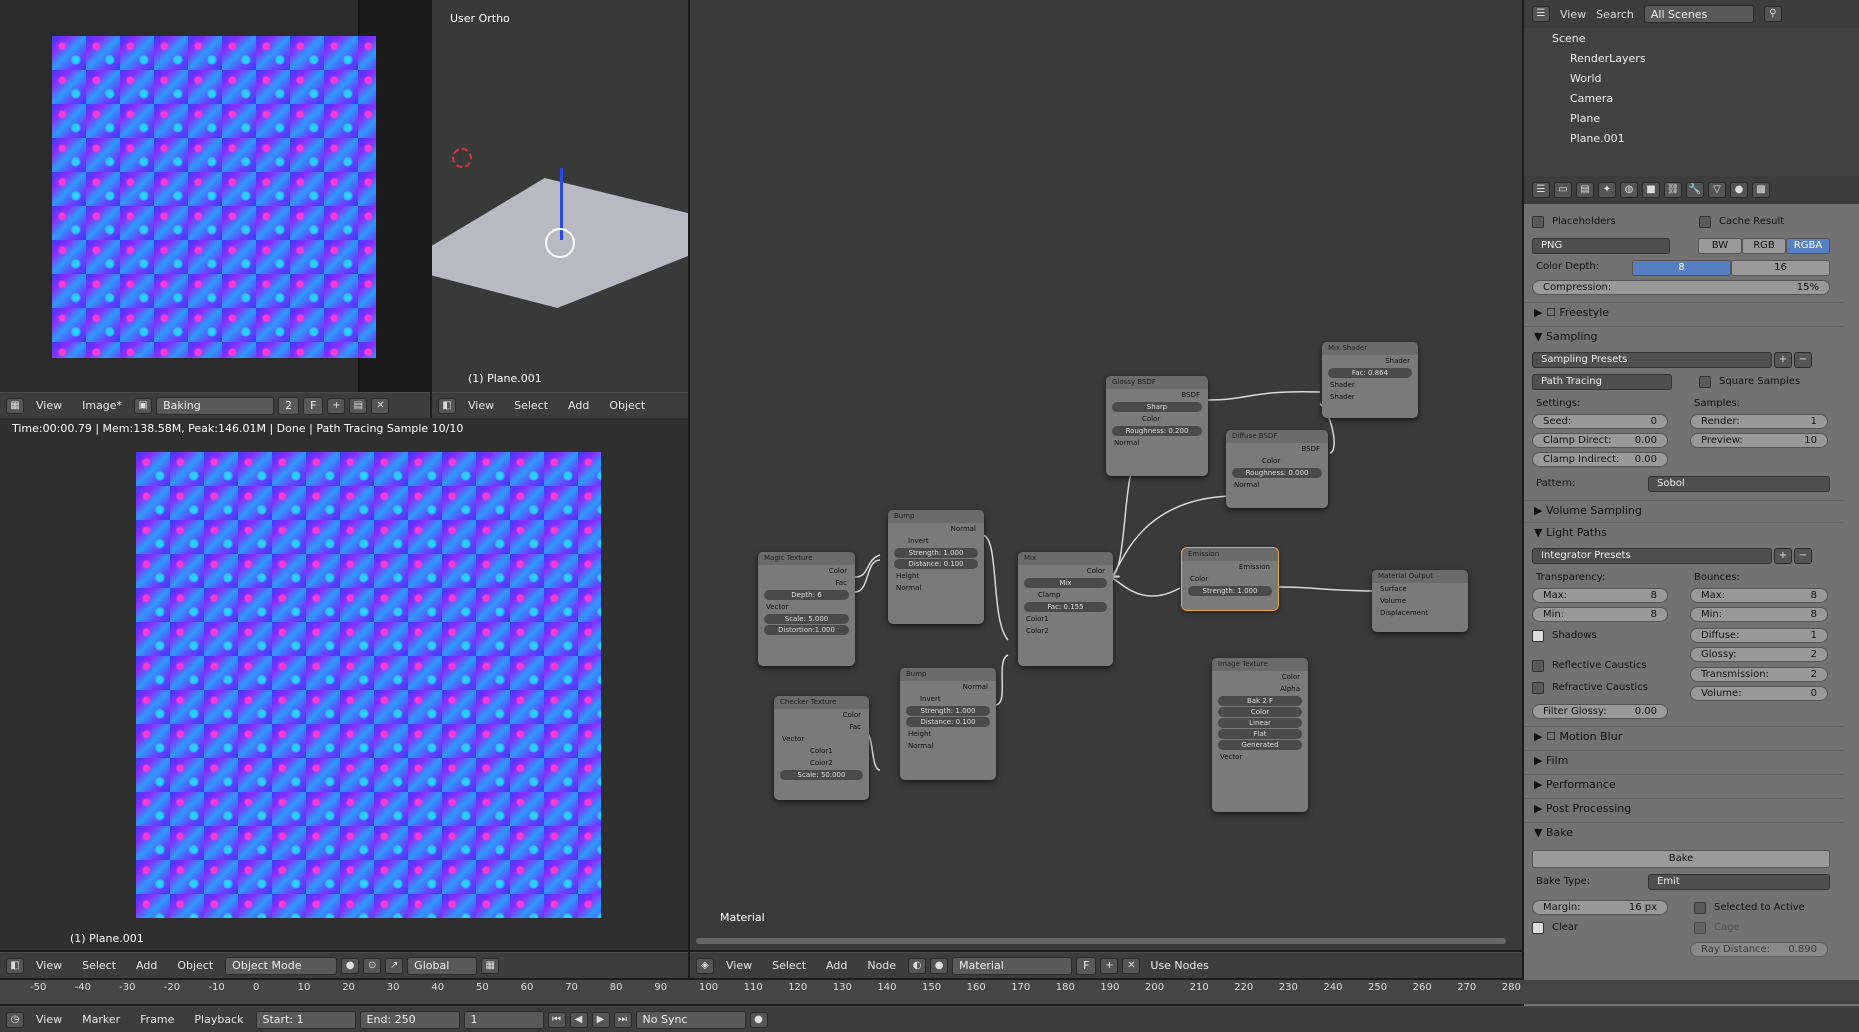 Image resolution: width=1859 pixels, height=1032 pixels. What do you see at coordinates (1684, 312) in the screenshot?
I see `freestyle-section: ▶ ☐ Freestyle` at bounding box center [1684, 312].